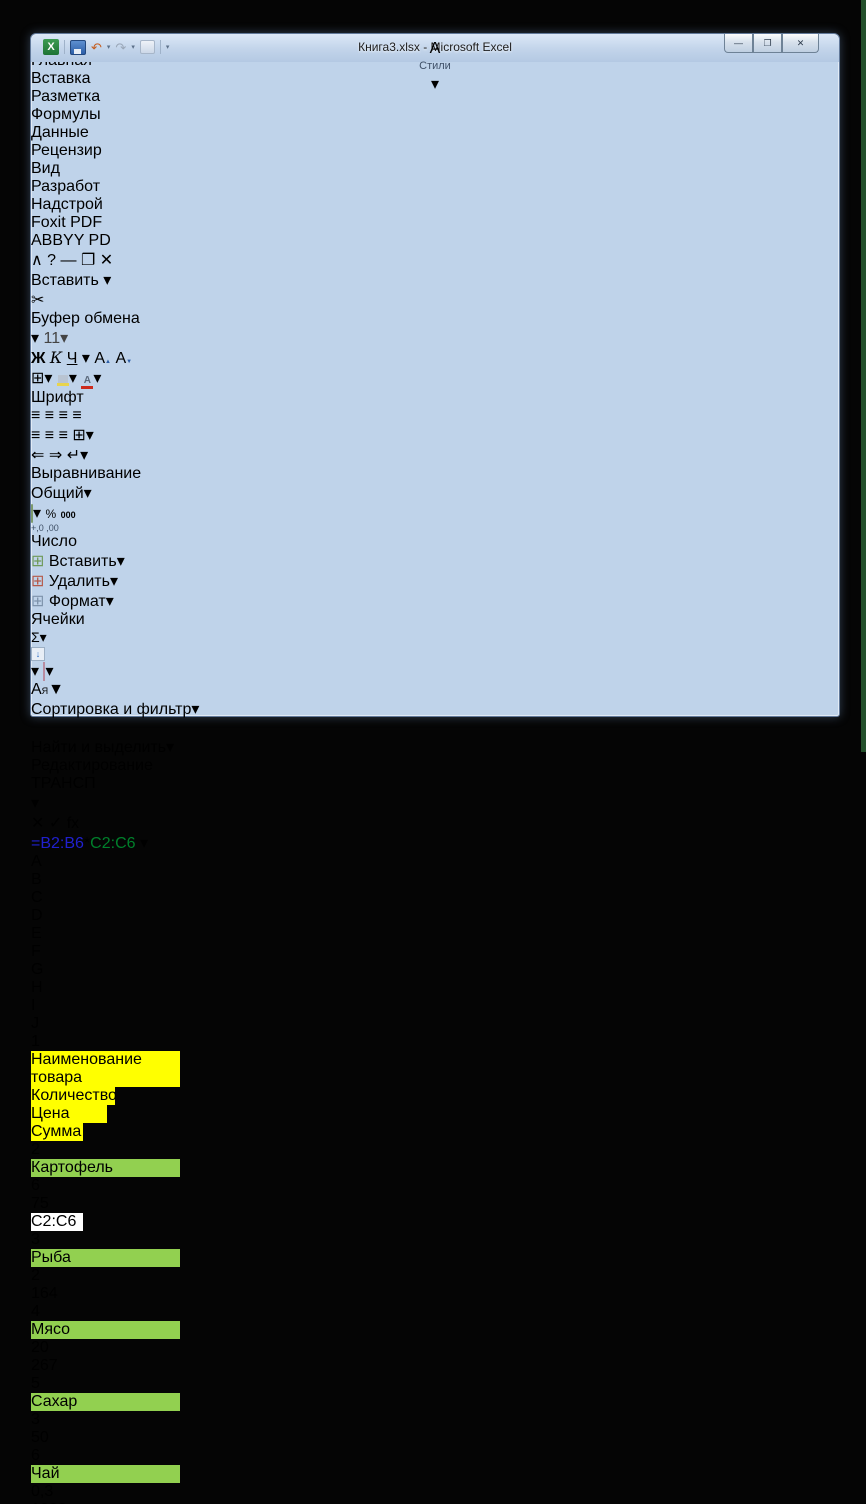 This screenshot has height=1504, width=866. I want to click on font-color-icon: А, so click(87, 382).